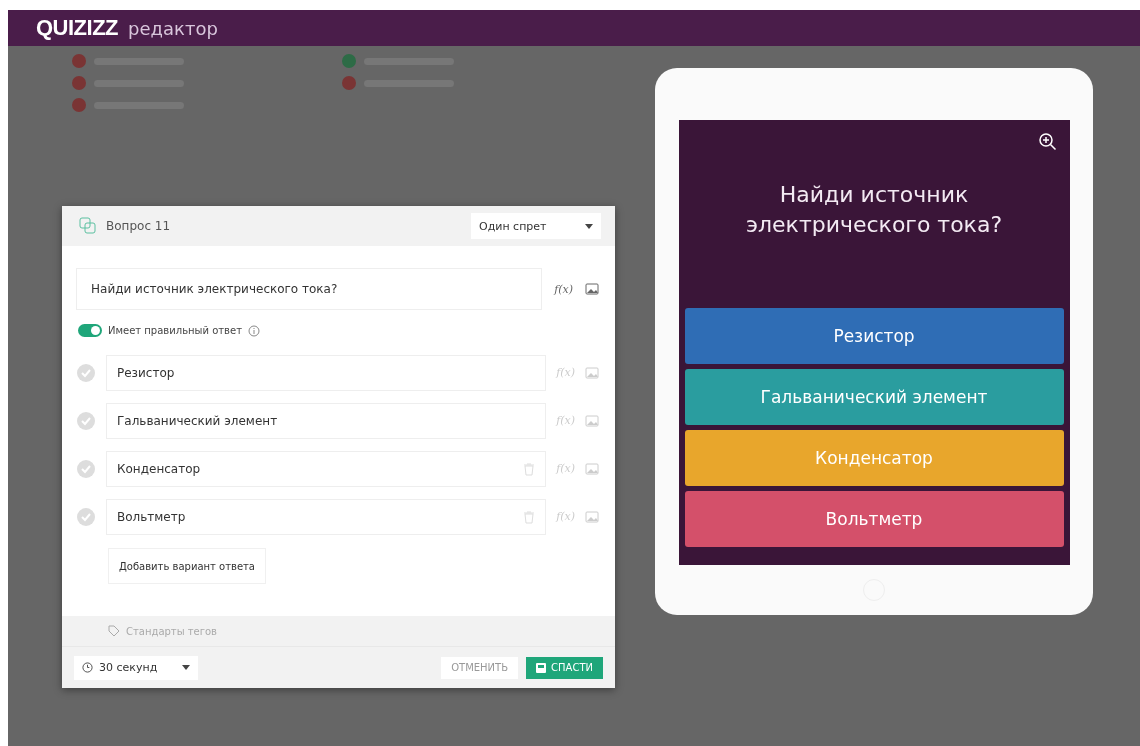 This screenshot has width=1140, height=746. Describe the element at coordinates (326, 372) in the screenshot. I see `answer-field: Резистор` at that location.